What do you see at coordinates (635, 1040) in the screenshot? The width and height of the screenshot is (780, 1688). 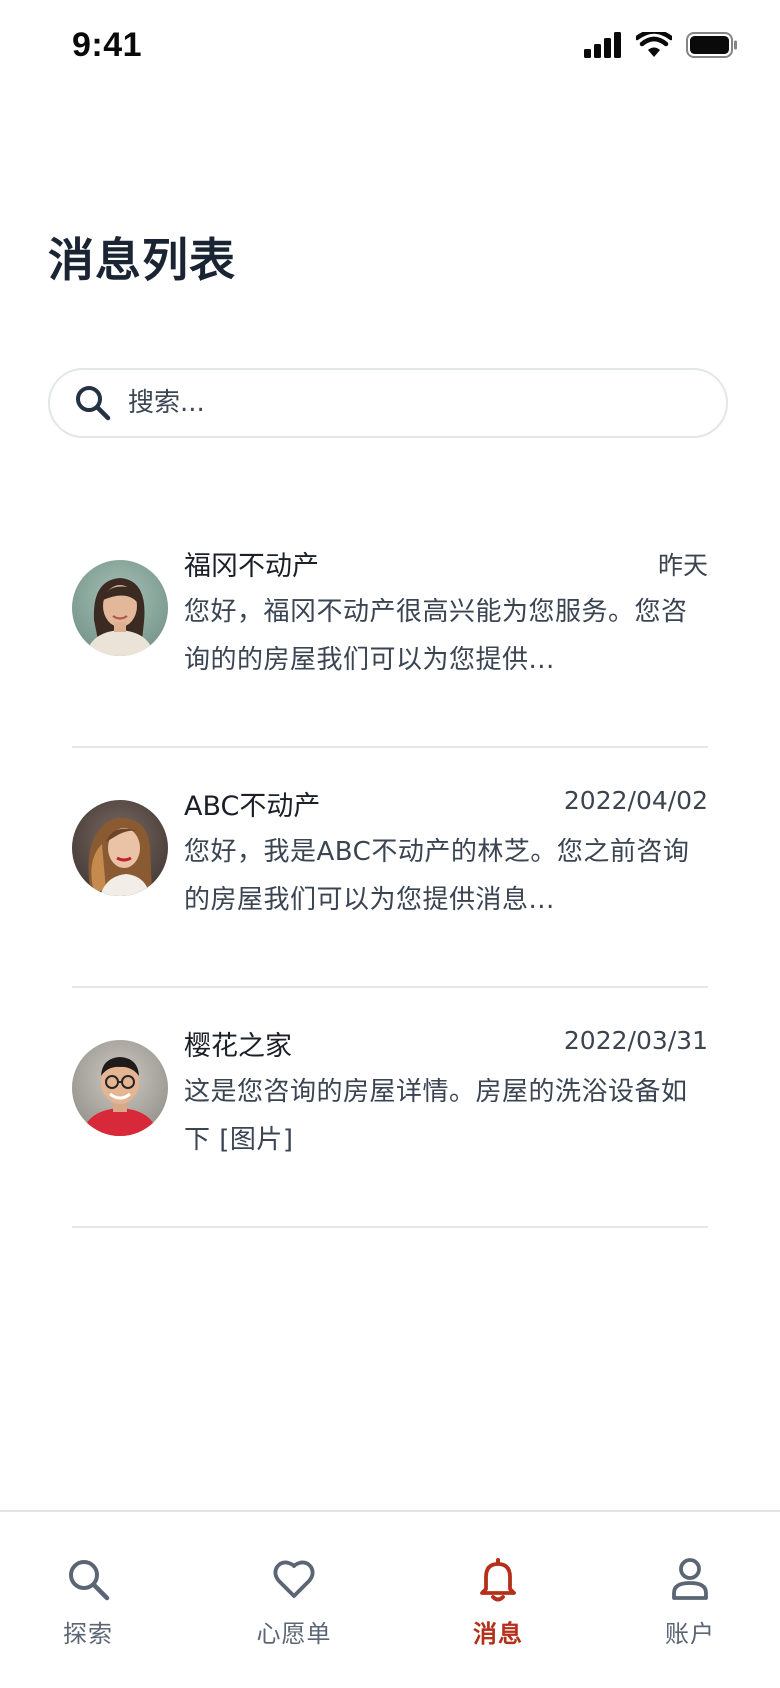 I see `message-time: 2022/03/31` at bounding box center [635, 1040].